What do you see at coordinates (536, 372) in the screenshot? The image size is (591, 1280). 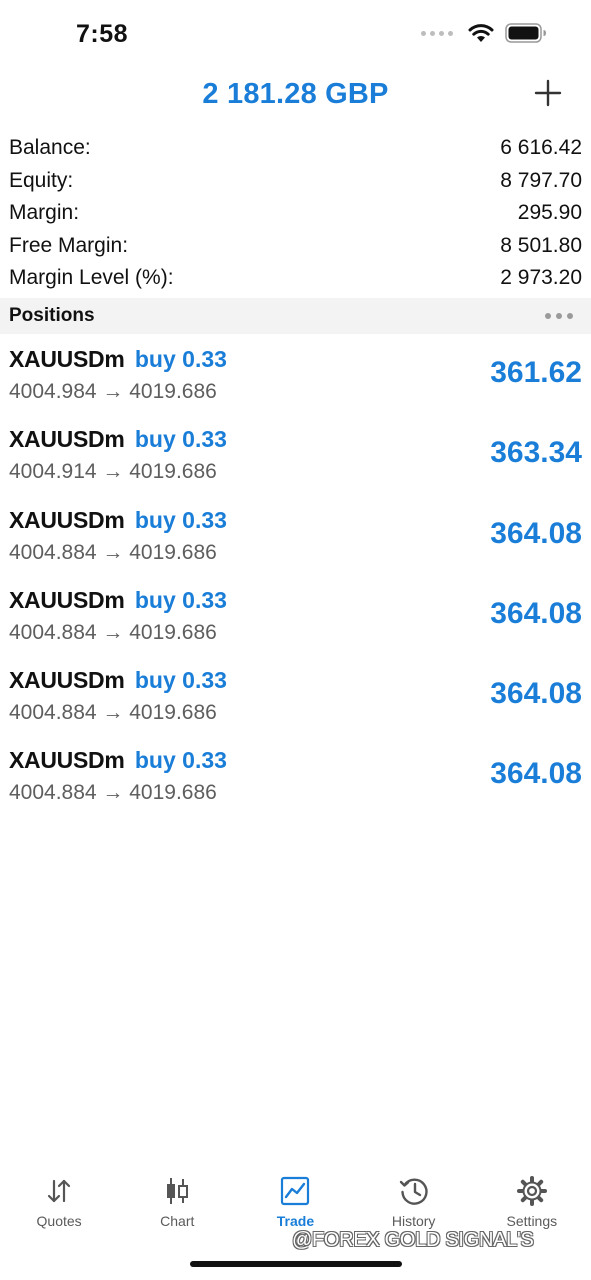 I see `position-profit: 361.62` at bounding box center [536, 372].